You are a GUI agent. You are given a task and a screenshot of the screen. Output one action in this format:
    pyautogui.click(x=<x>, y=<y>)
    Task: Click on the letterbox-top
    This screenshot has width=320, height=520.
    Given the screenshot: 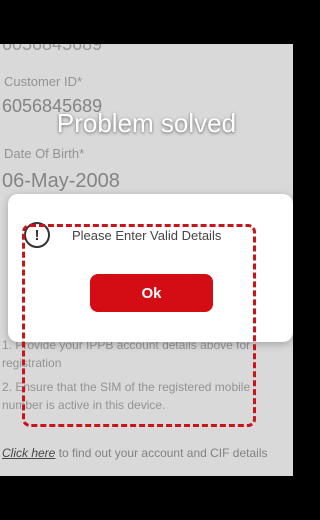 What is the action you would take?
    pyautogui.click(x=146, y=22)
    